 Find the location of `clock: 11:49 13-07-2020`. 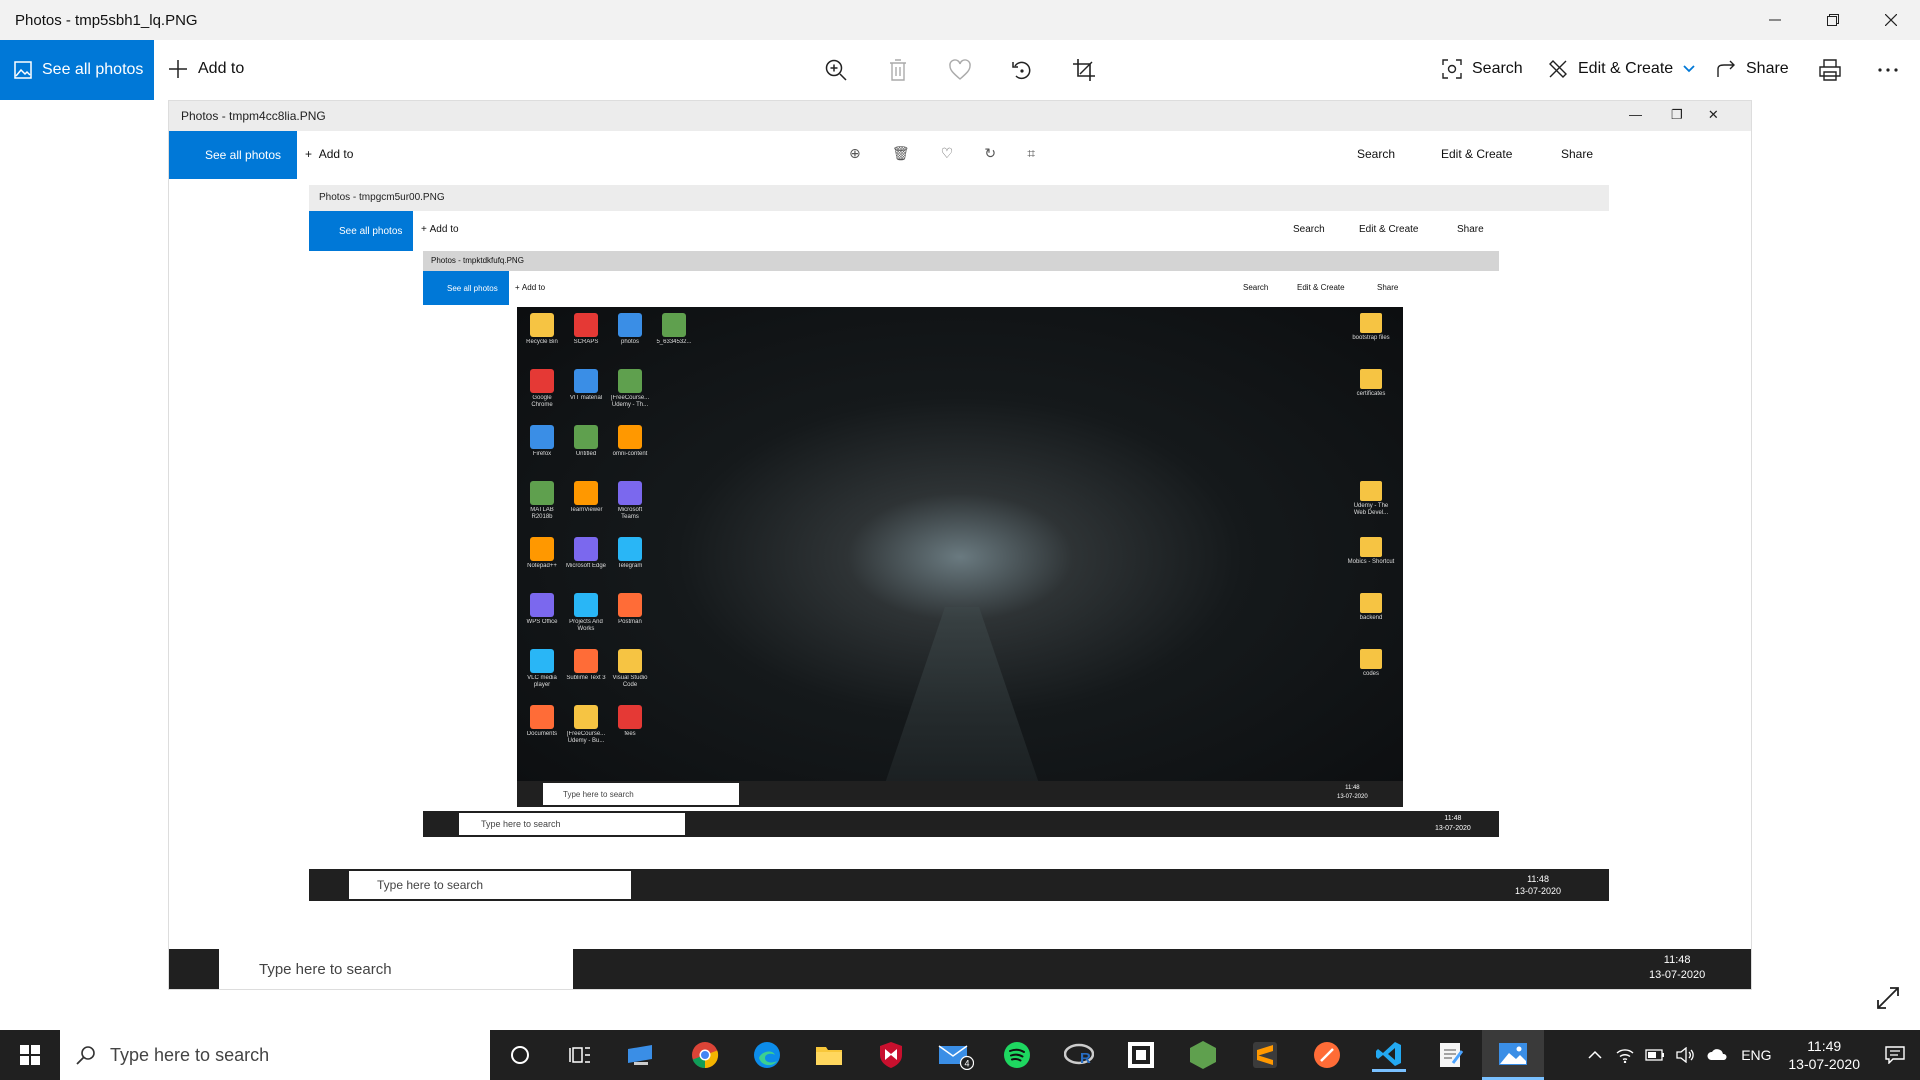

clock: 11:49 13-07-2020 is located at coordinates (1824, 1055).